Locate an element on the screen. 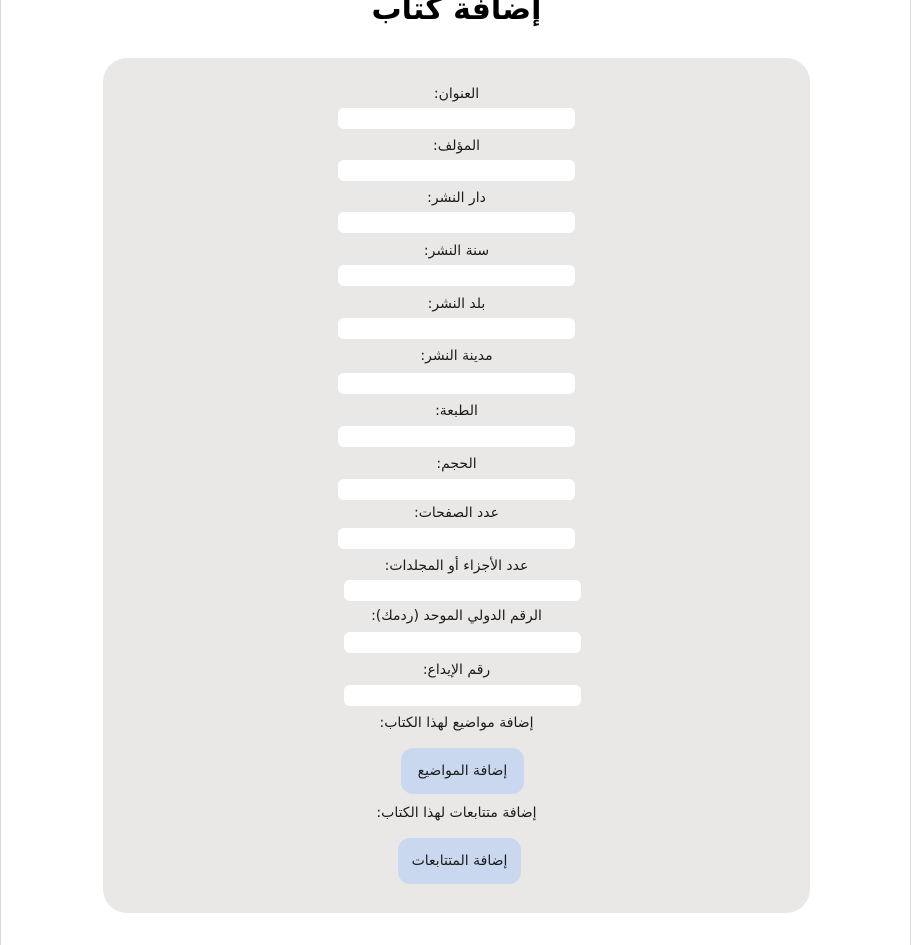 The image size is (913, 945). add-series-label: إضافة متتابعات لهذا الكتاب: is located at coordinates (456, 813).